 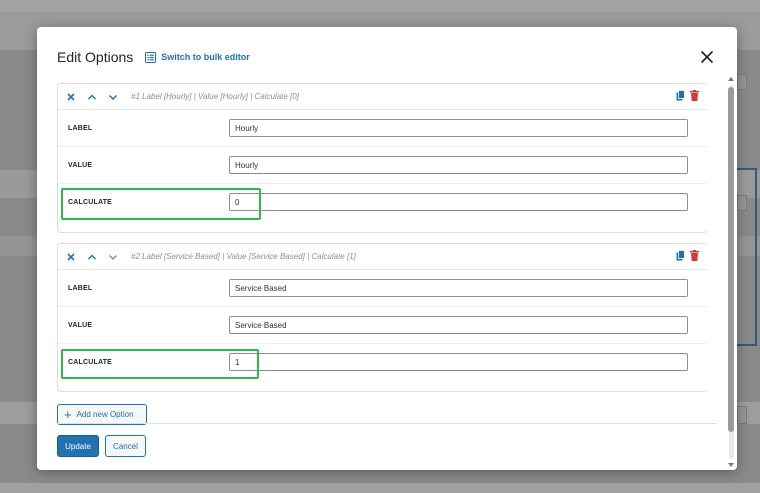 What do you see at coordinates (707, 57) in the screenshot?
I see `close-icon` at bounding box center [707, 57].